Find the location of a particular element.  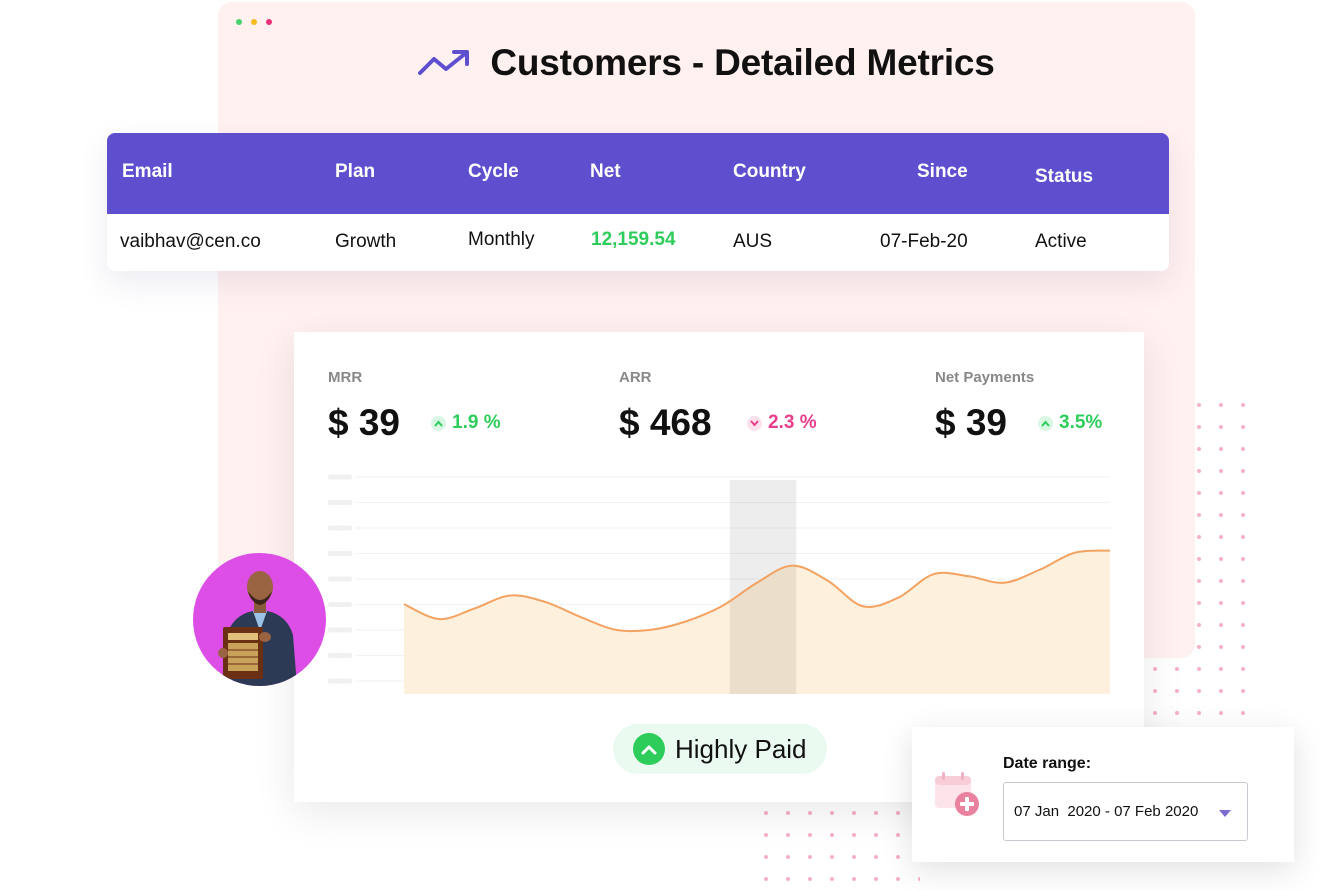

metric-value-mrr: $ 39 is located at coordinates (364, 422).